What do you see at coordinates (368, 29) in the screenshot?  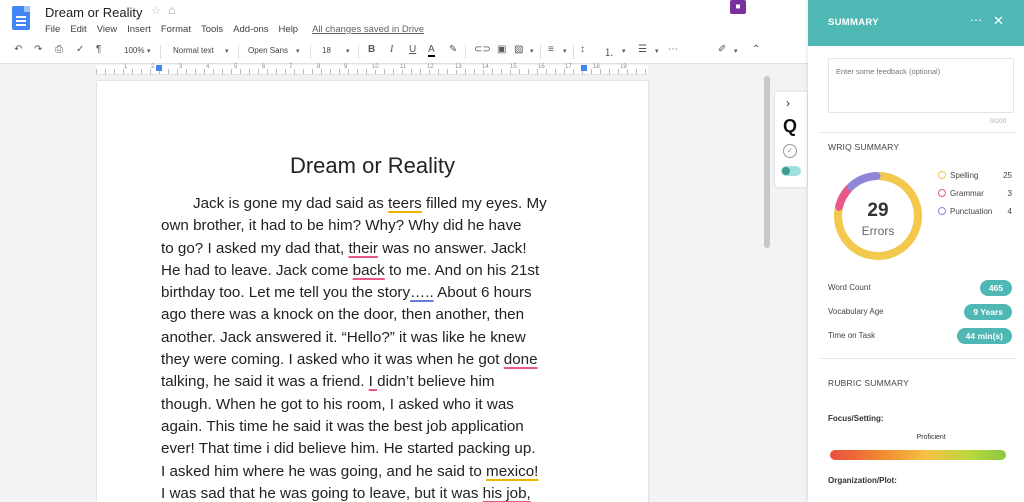 I see `save-status: All changes saved in Drive` at bounding box center [368, 29].